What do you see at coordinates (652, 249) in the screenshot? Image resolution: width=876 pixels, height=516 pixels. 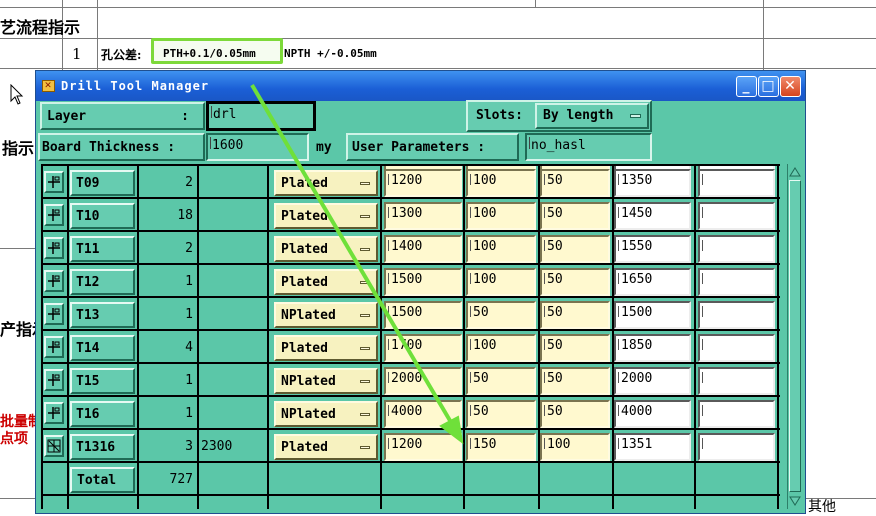 I see `finished-size-field: 1550` at bounding box center [652, 249].